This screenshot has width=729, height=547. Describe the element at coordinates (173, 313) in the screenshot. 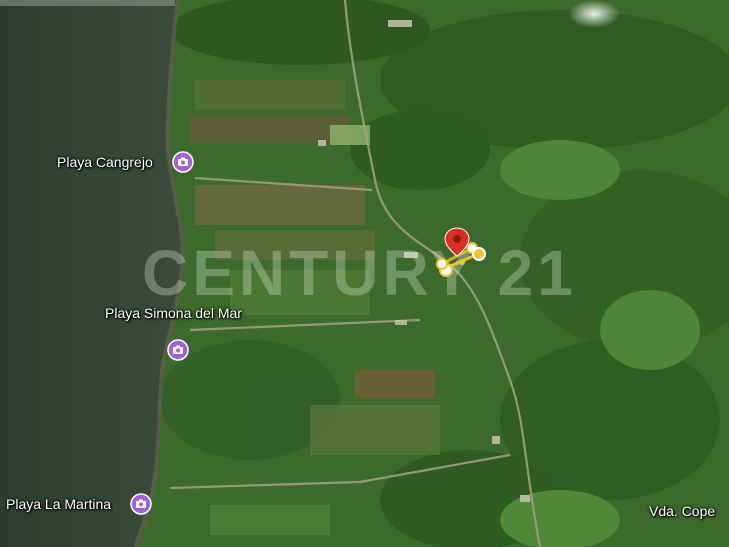

I see `place-label-playa-simona-del-mar: Playa Simona del Mar` at that location.